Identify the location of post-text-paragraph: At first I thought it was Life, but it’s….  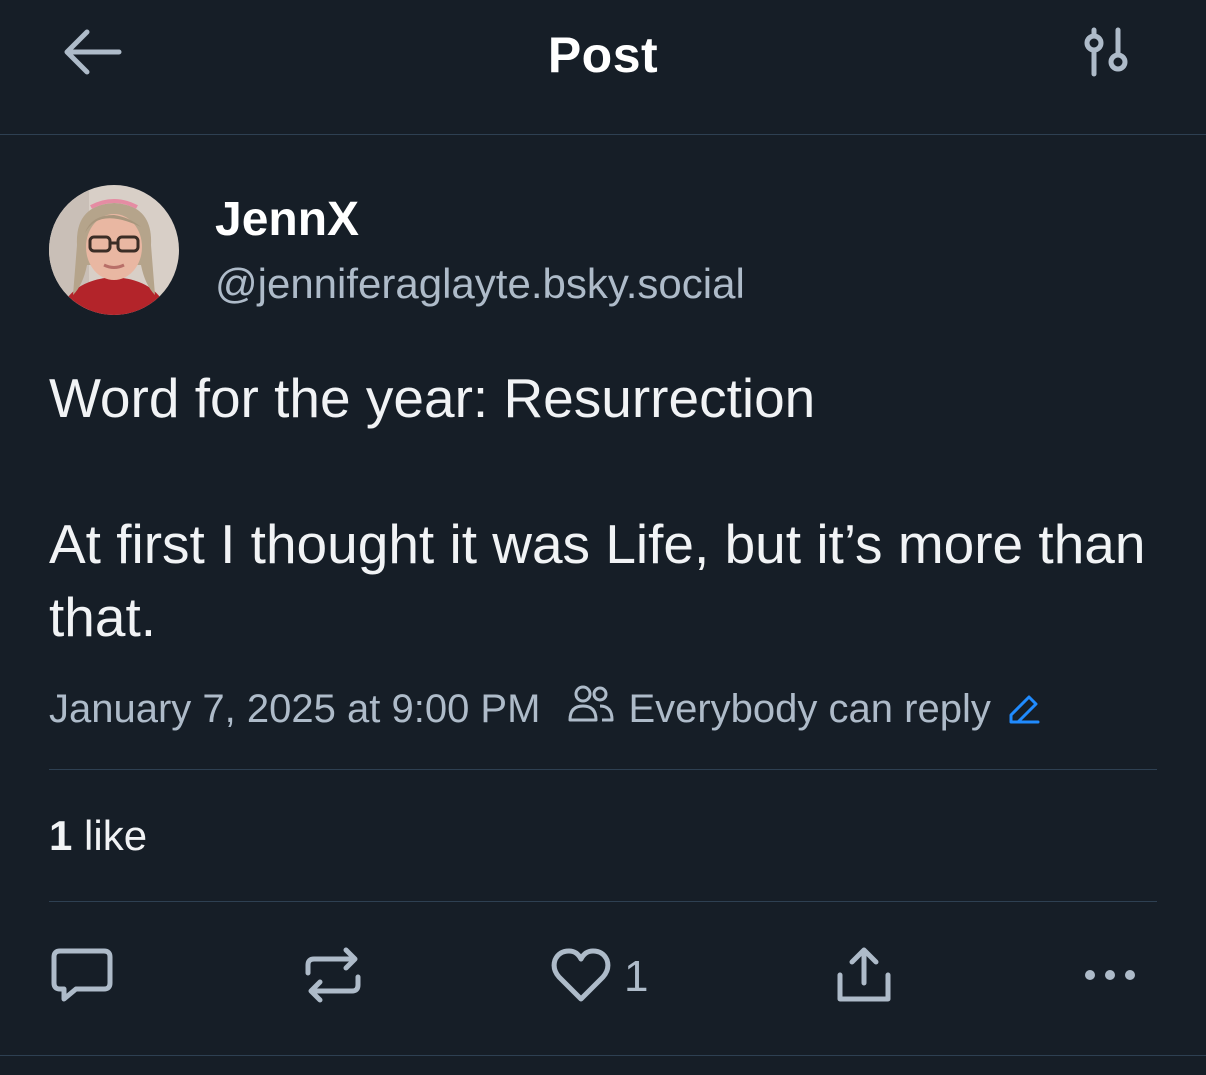
(597, 580).